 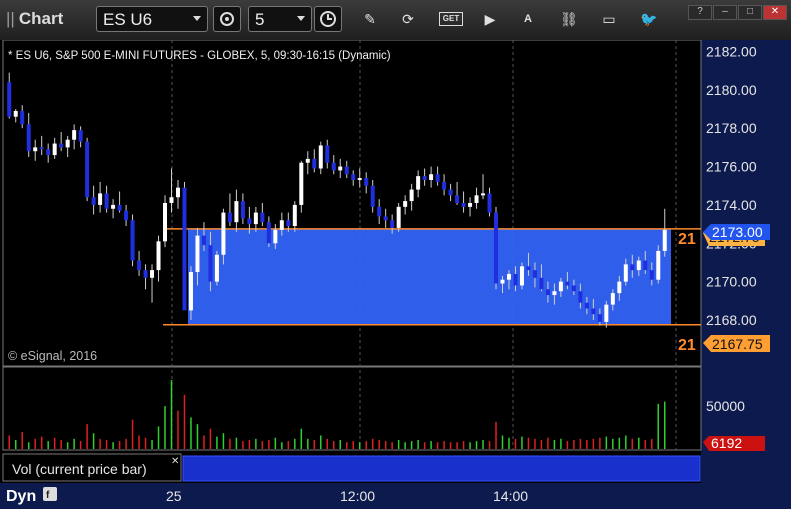 What do you see at coordinates (429, 276) in the screenshot?
I see `highlight-zone` at bounding box center [429, 276].